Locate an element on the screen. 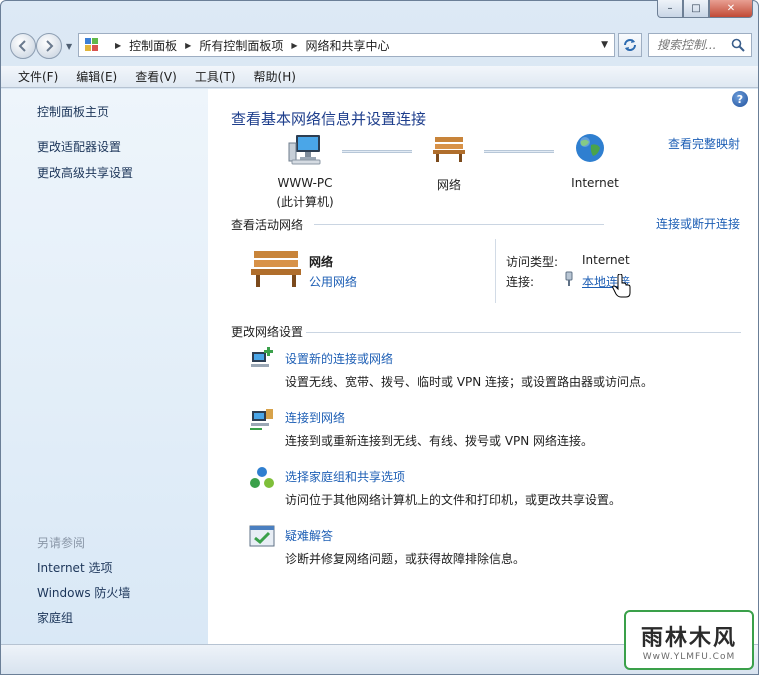 The height and width of the screenshot is (675, 759). control-panel-icon is located at coordinates (93, 45).